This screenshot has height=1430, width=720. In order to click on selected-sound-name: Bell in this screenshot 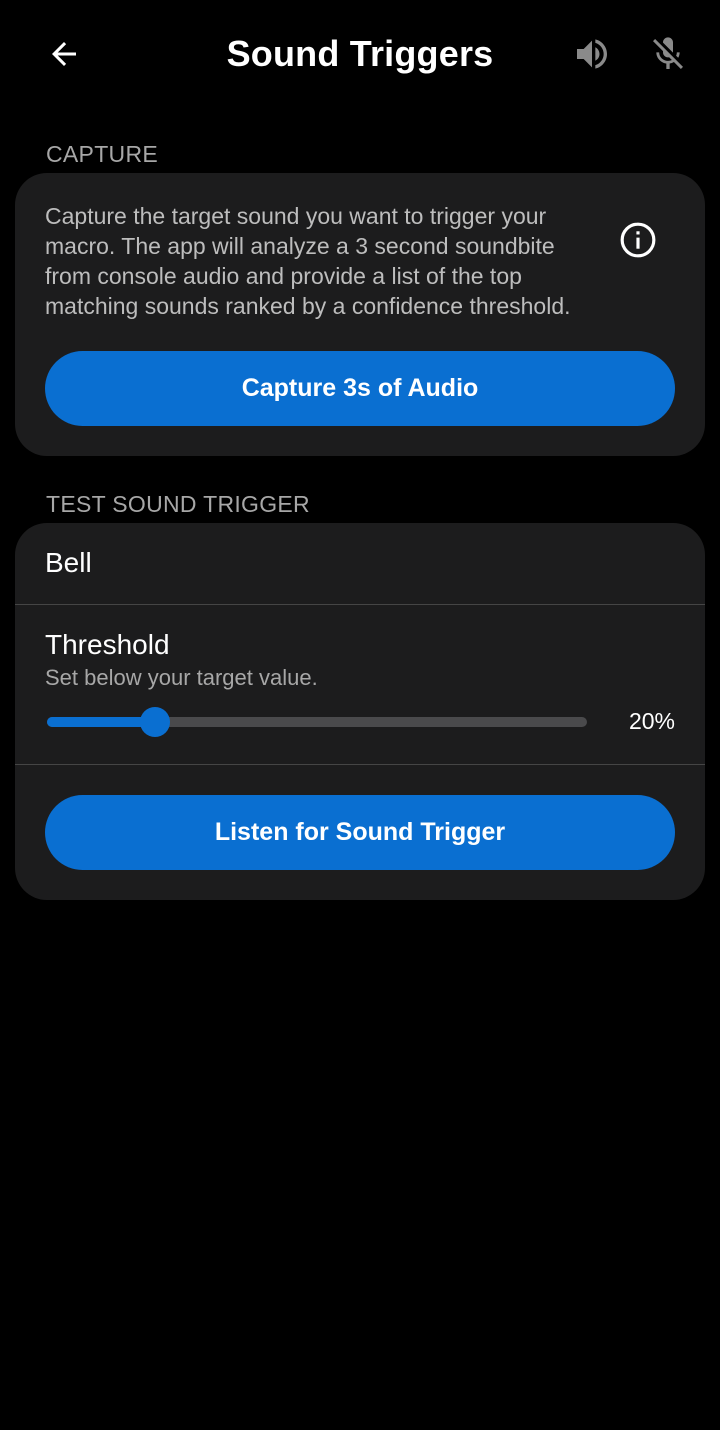, I will do `click(68, 562)`.